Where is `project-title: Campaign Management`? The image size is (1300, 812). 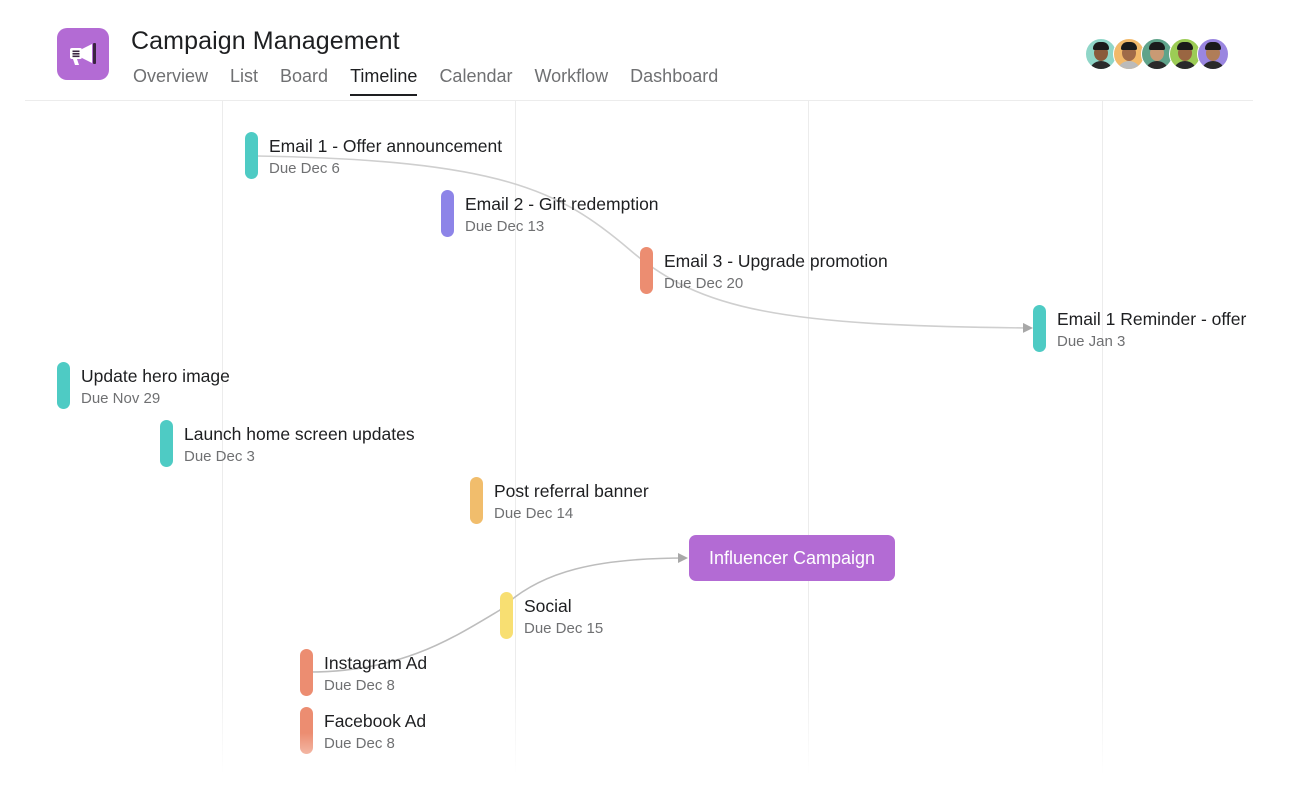 project-title: Campaign Management is located at coordinates (265, 41).